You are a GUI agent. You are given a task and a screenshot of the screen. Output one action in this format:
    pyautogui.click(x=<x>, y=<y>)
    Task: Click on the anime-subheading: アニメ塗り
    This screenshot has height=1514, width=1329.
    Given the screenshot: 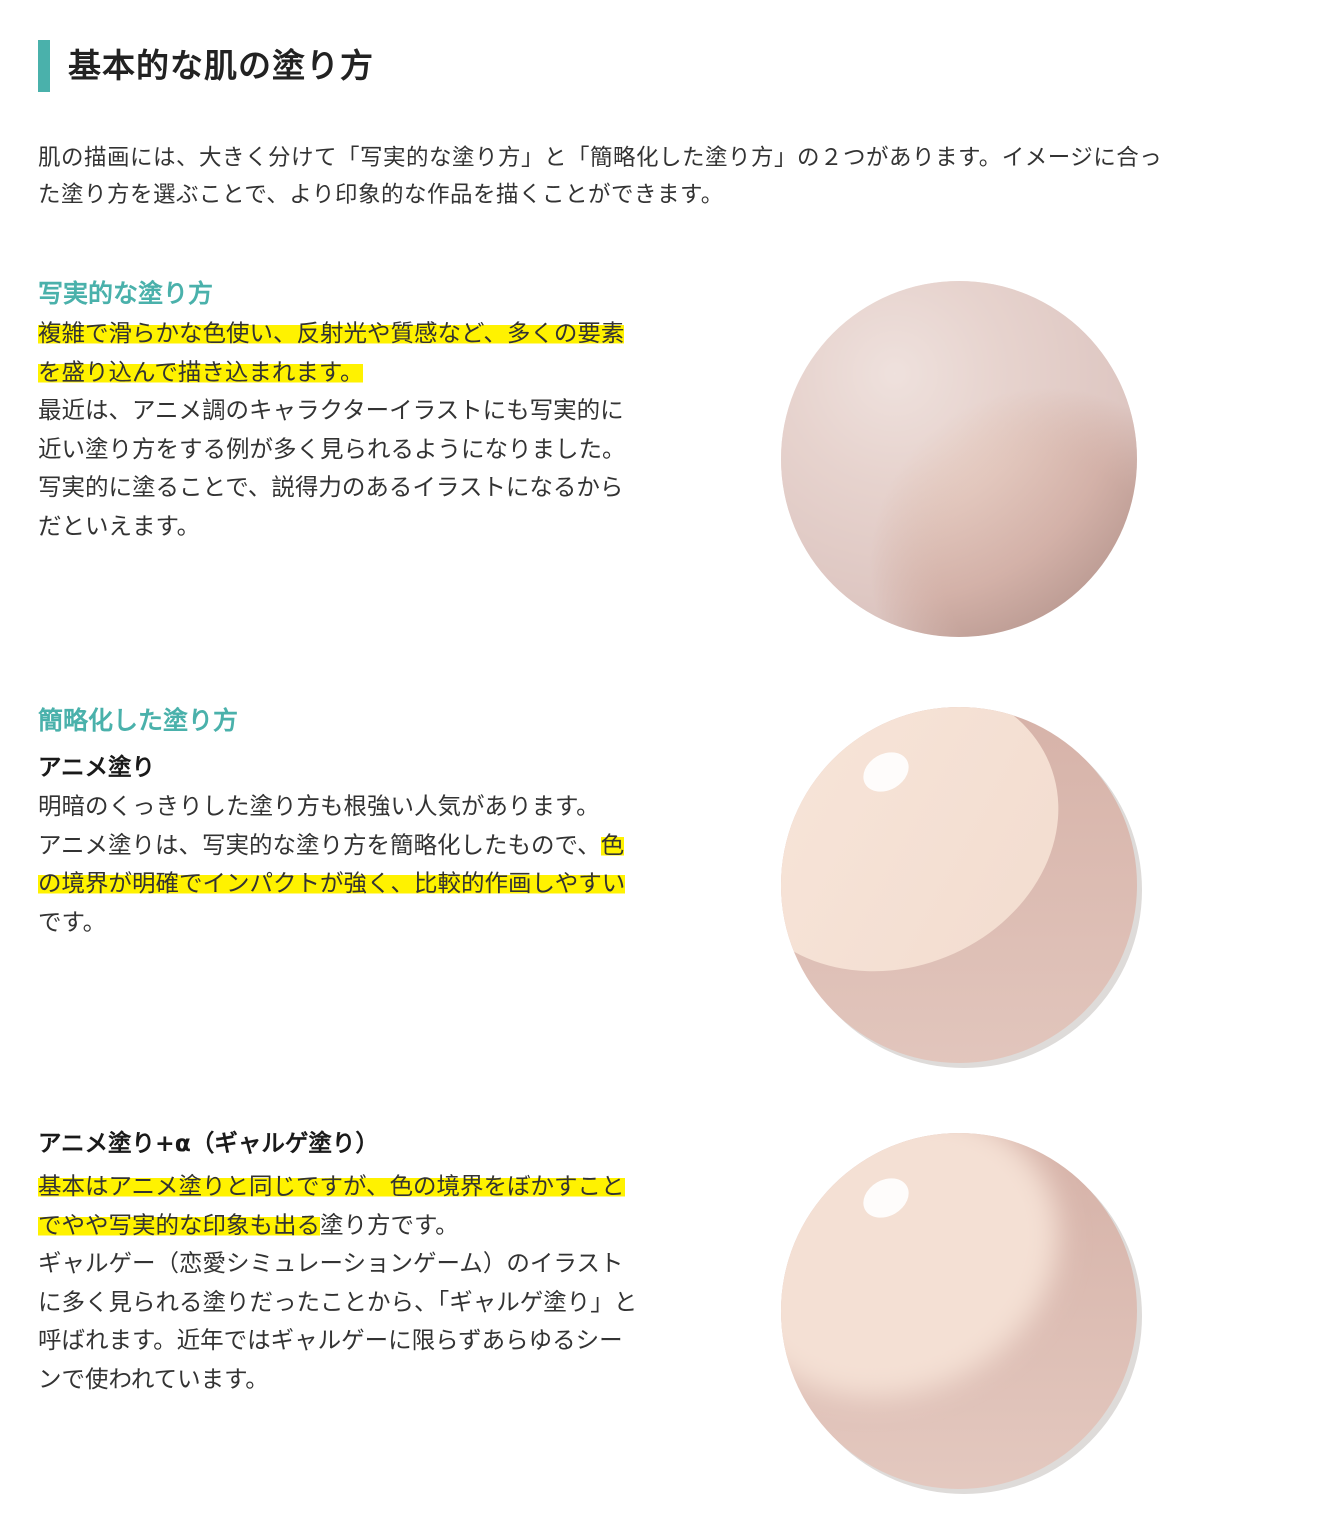 What is the action you would take?
    pyautogui.click(x=97, y=767)
    